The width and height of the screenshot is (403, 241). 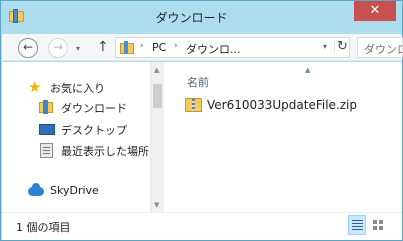 What do you see at coordinates (191, 18) in the screenshot?
I see `window-title: ダウンロード` at bounding box center [191, 18].